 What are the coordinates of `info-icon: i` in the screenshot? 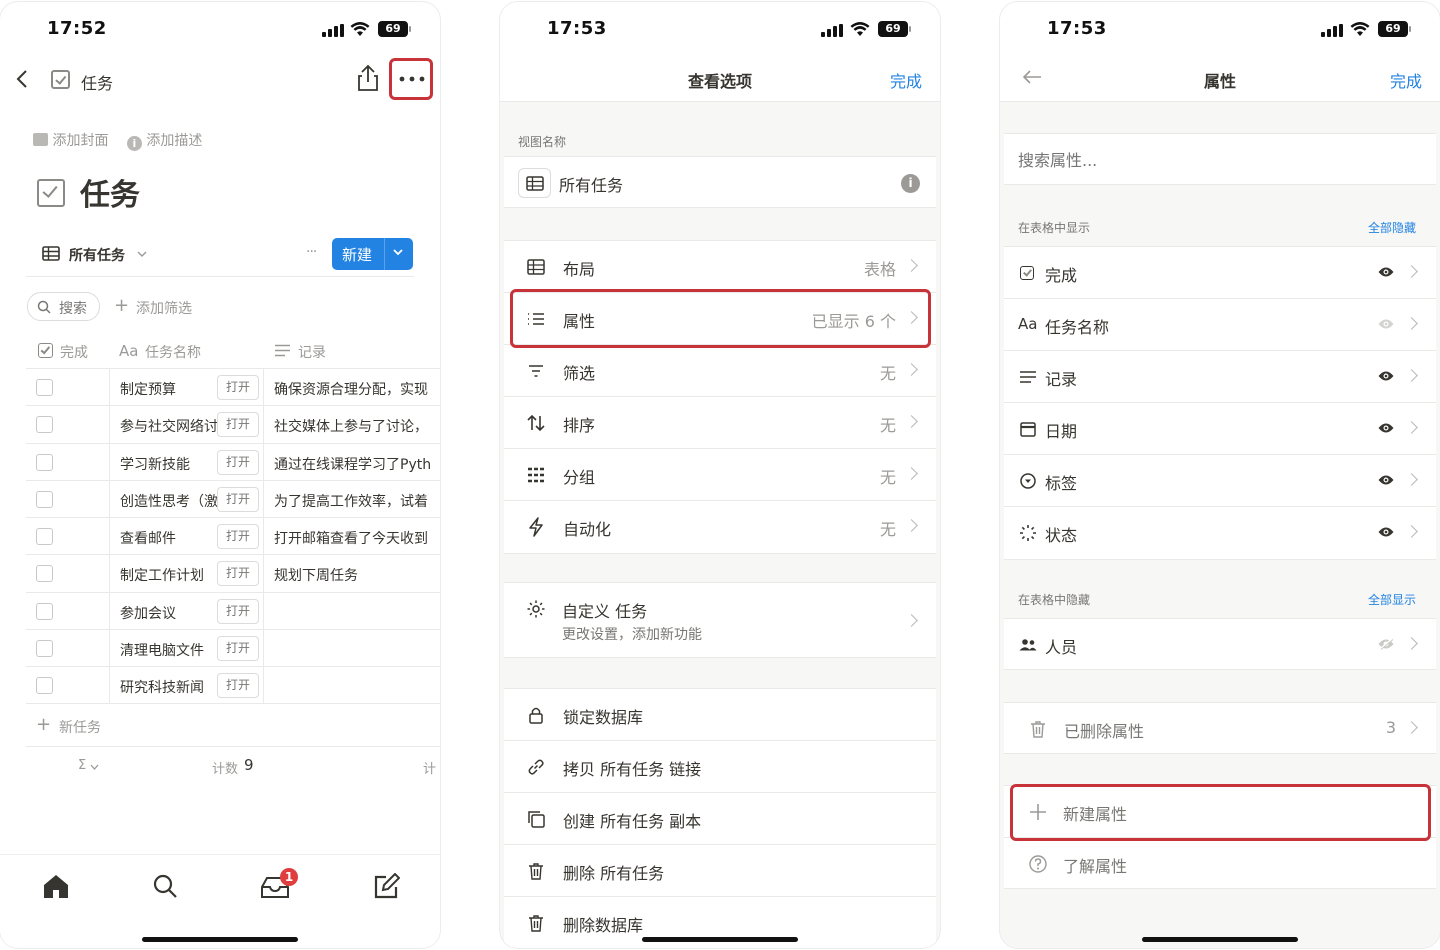 It's located at (910, 183).